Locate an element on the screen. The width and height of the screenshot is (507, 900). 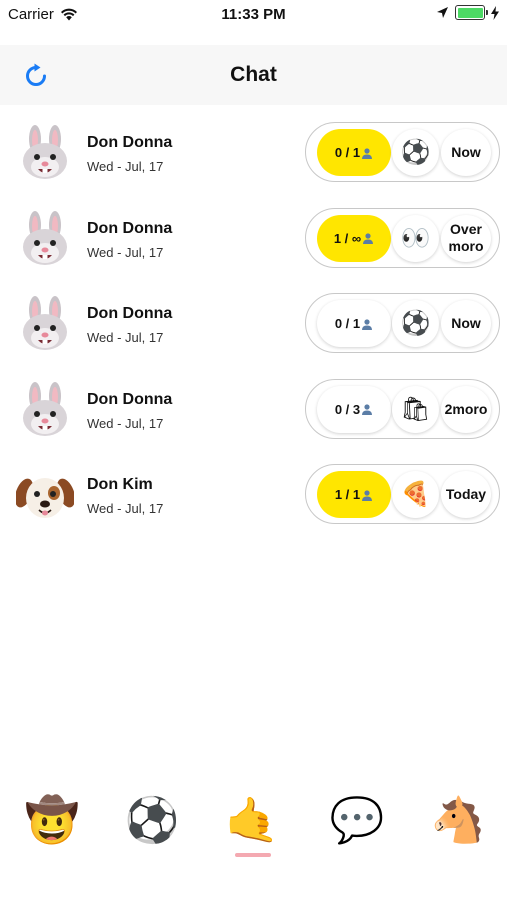
event-pill: 0 / 3 🛍 2moro is located at coordinates (402, 408).